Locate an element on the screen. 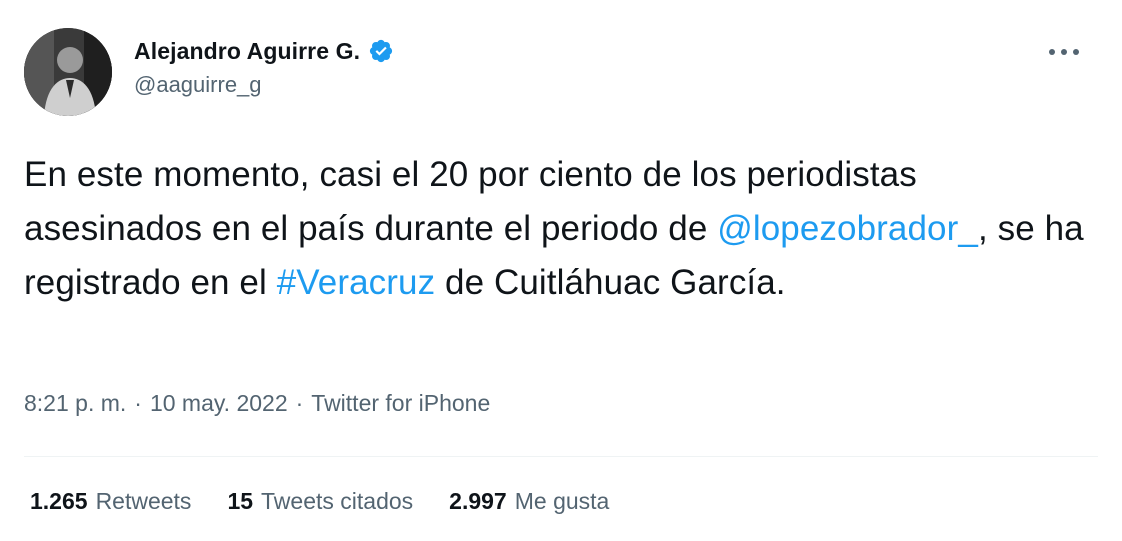  retweets-stat: 1.265 Retweets is located at coordinates (110, 501).